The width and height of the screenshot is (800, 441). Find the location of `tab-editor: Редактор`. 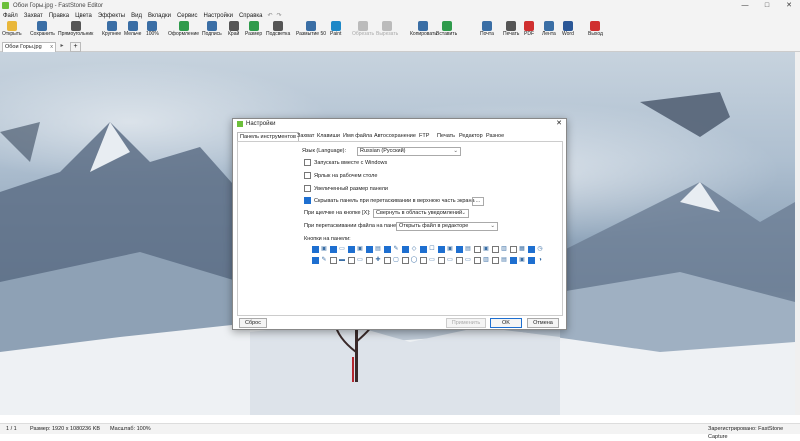

tab-editor: Редактор is located at coordinates (471, 136).